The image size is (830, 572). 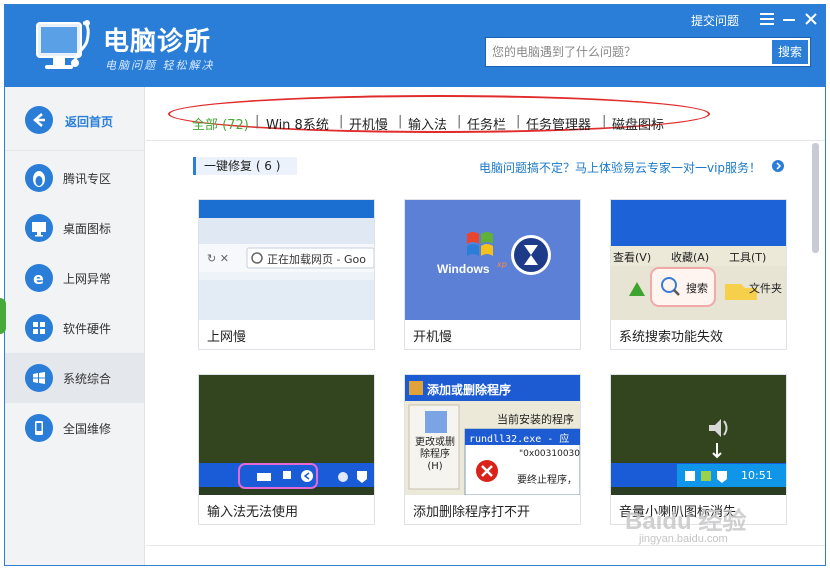 I want to click on sidebar-item-software-hardware: 软件硬件, so click(x=74, y=328).